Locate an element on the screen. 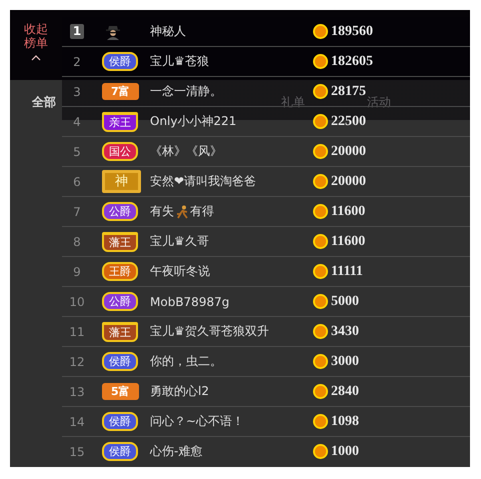  user-name: 宝儿♛贺久哥苍狼双升 is located at coordinates (210, 331).